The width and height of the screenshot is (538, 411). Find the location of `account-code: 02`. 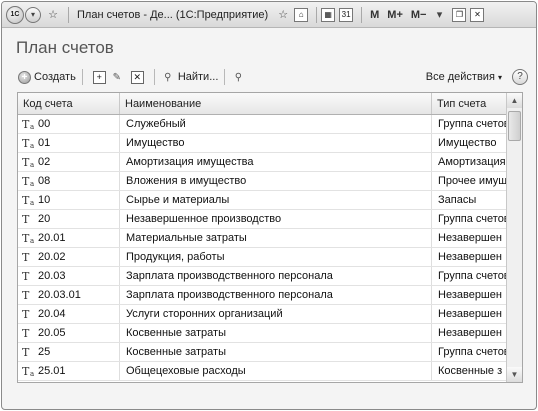

account-code: 02 is located at coordinates (44, 162).